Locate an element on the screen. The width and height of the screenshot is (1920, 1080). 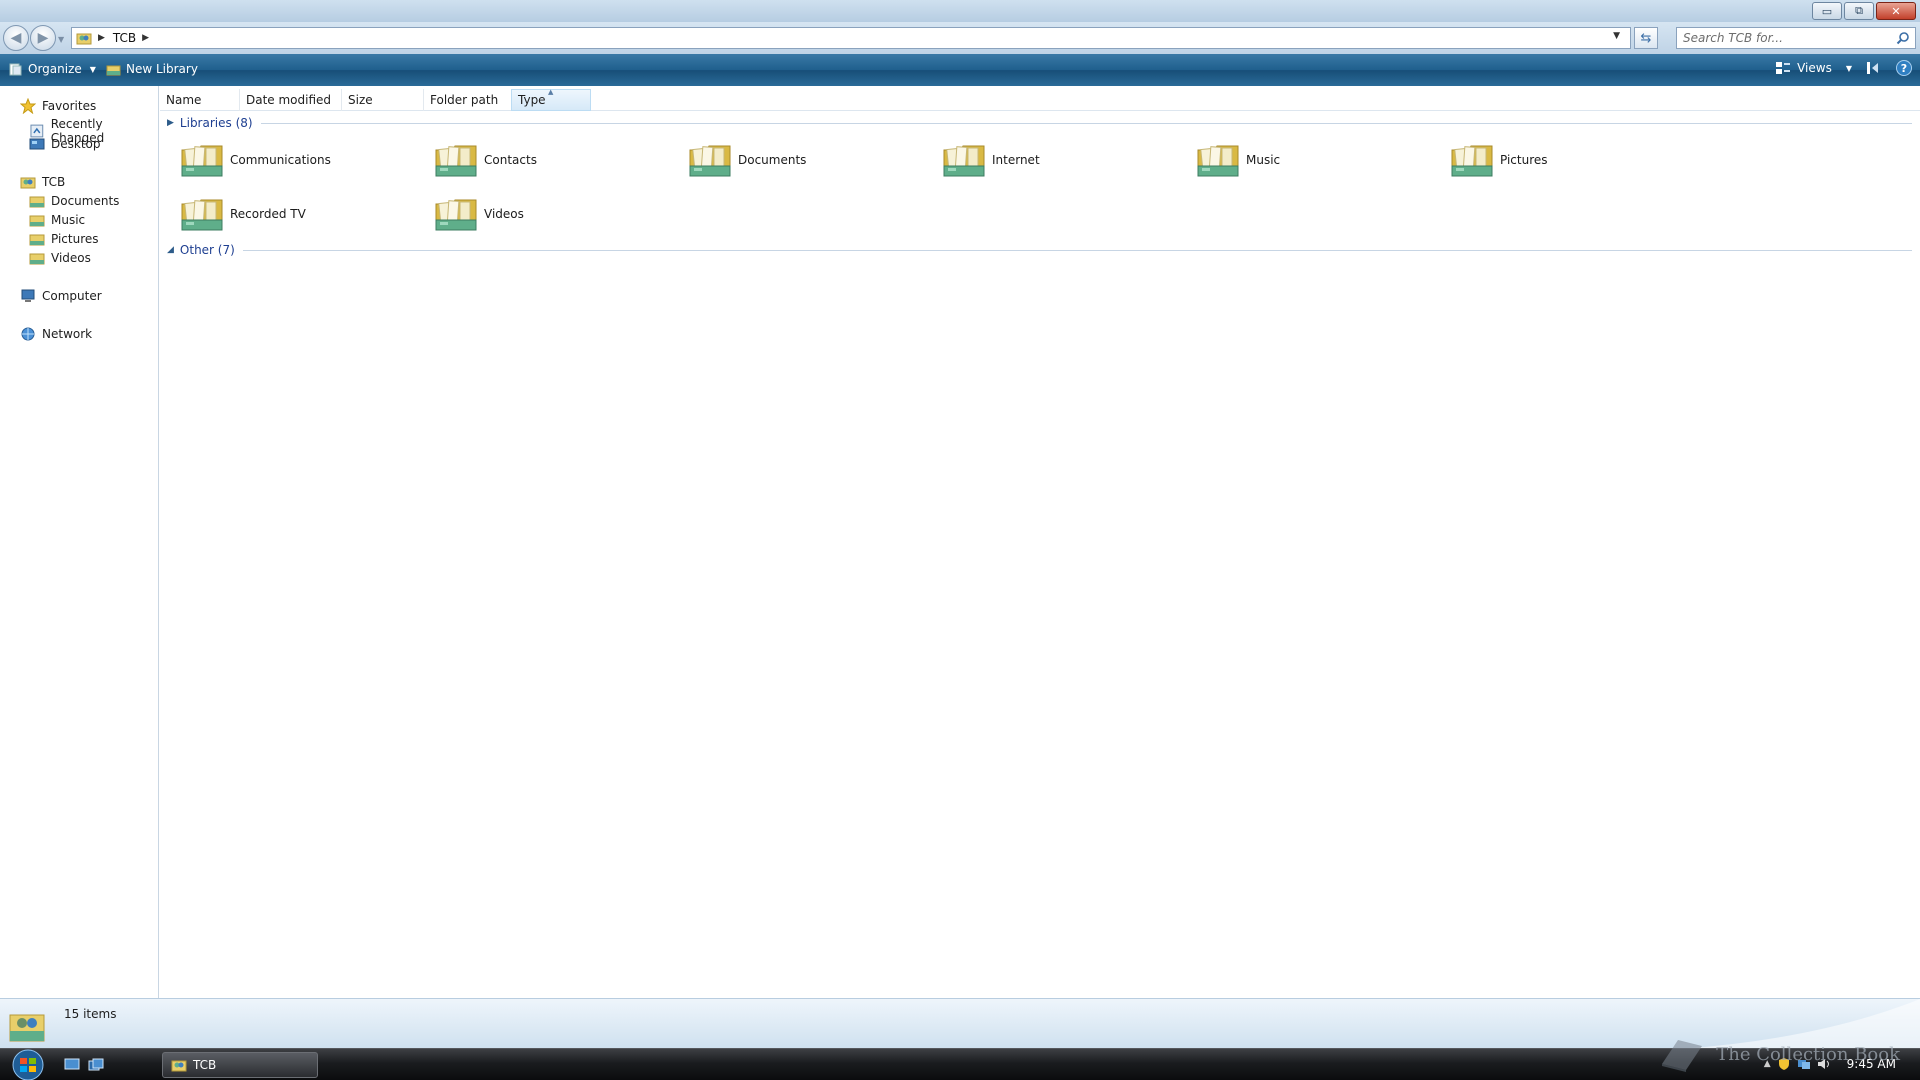
taskbar-window-tcb: TCB is located at coordinates (240, 1065).